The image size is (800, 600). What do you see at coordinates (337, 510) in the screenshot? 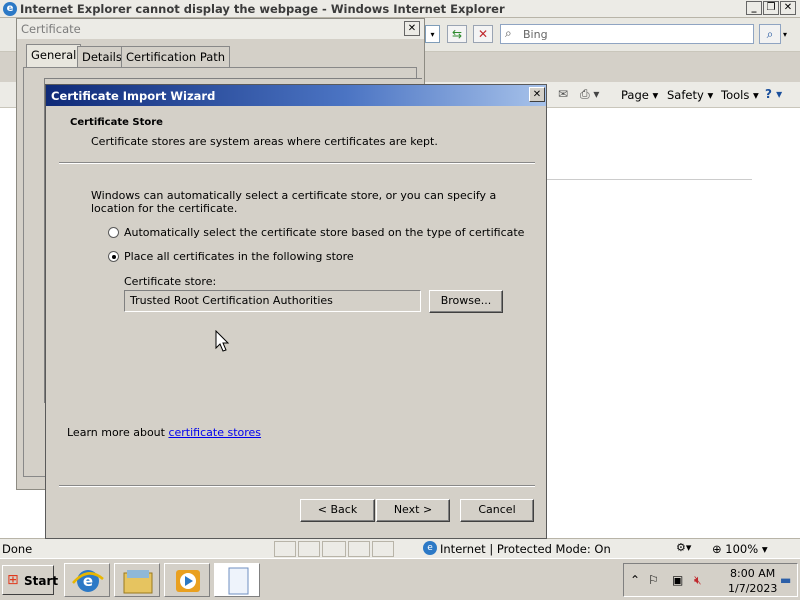
I see `back-button: < Back` at bounding box center [337, 510].